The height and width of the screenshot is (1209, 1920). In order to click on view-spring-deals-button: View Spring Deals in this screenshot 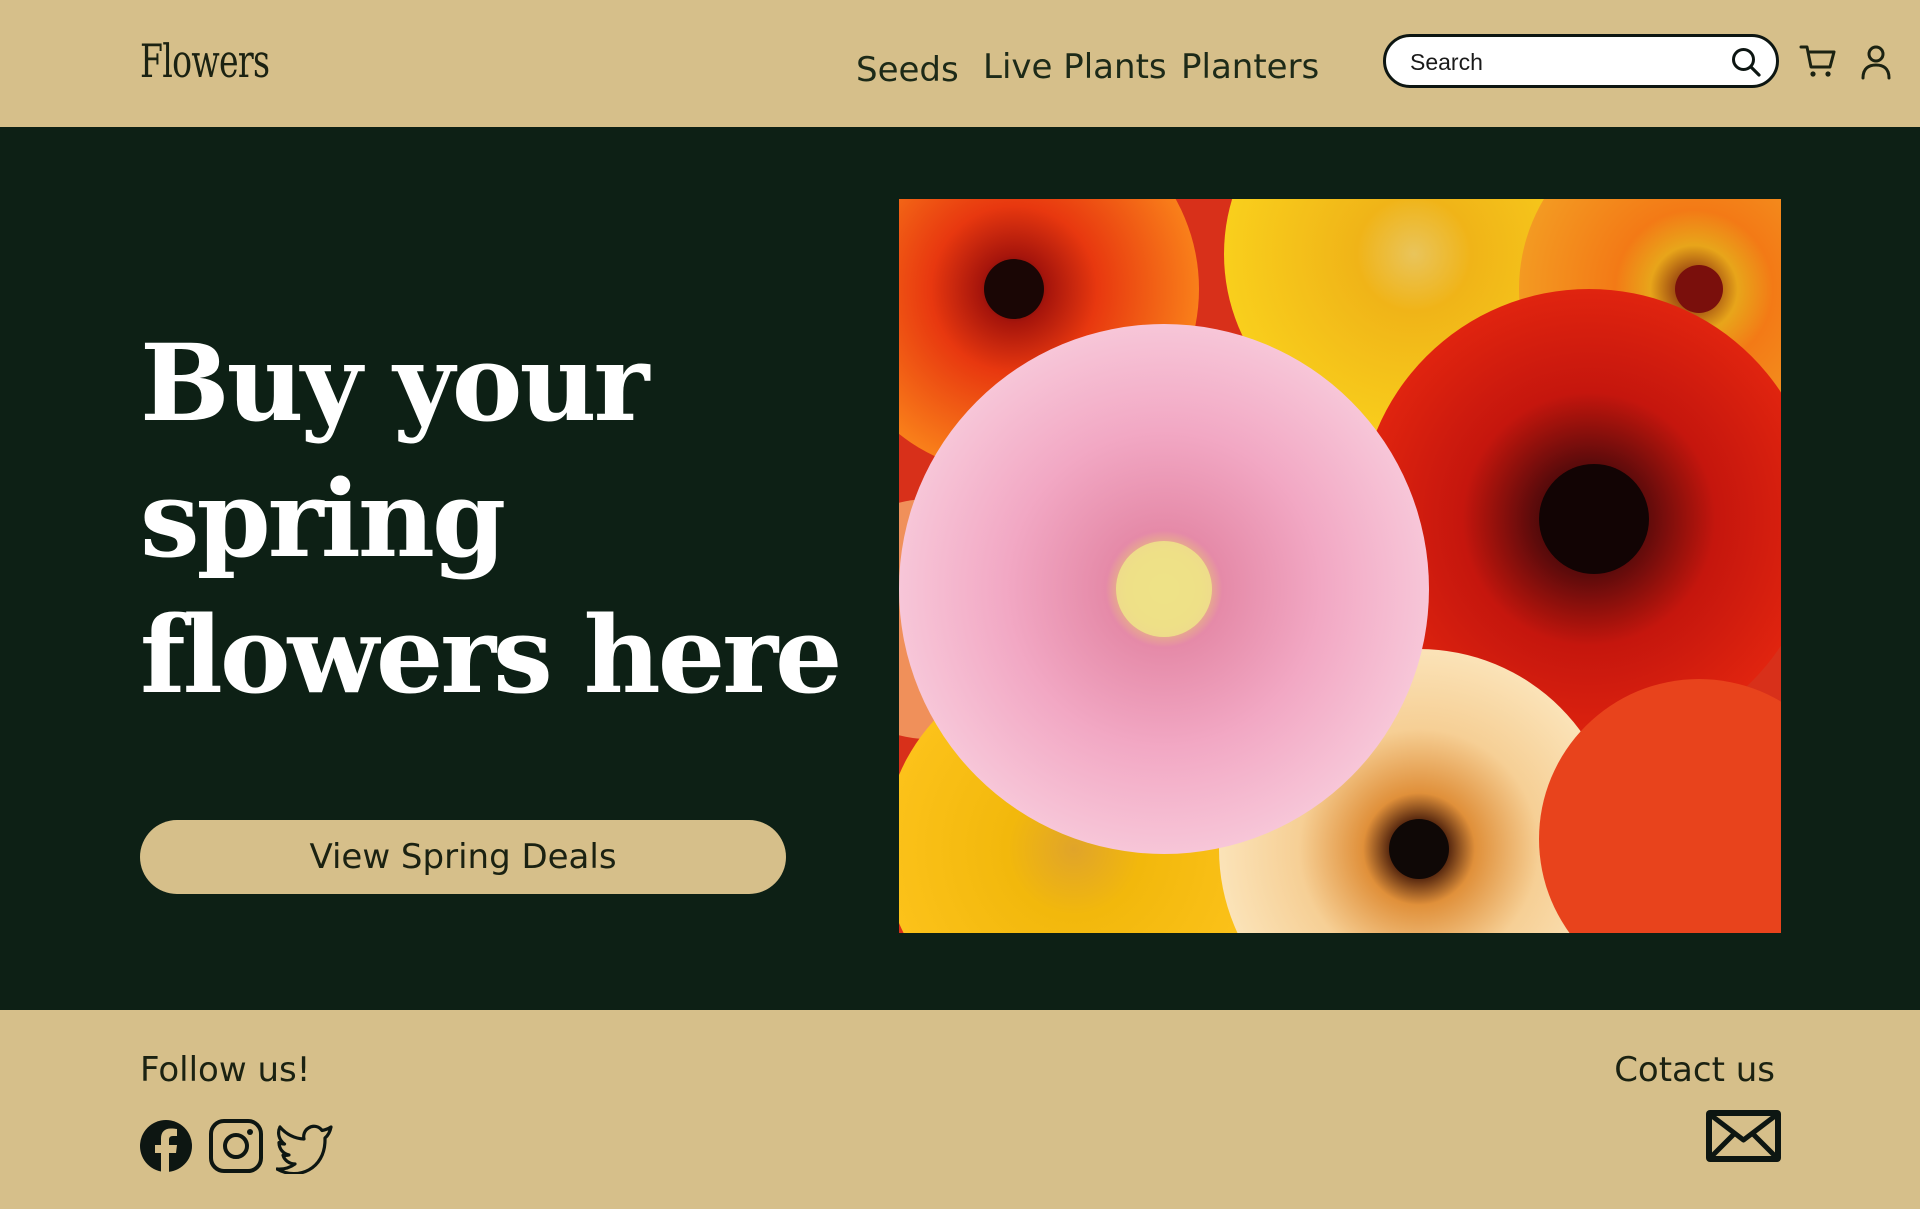, I will do `click(463, 857)`.